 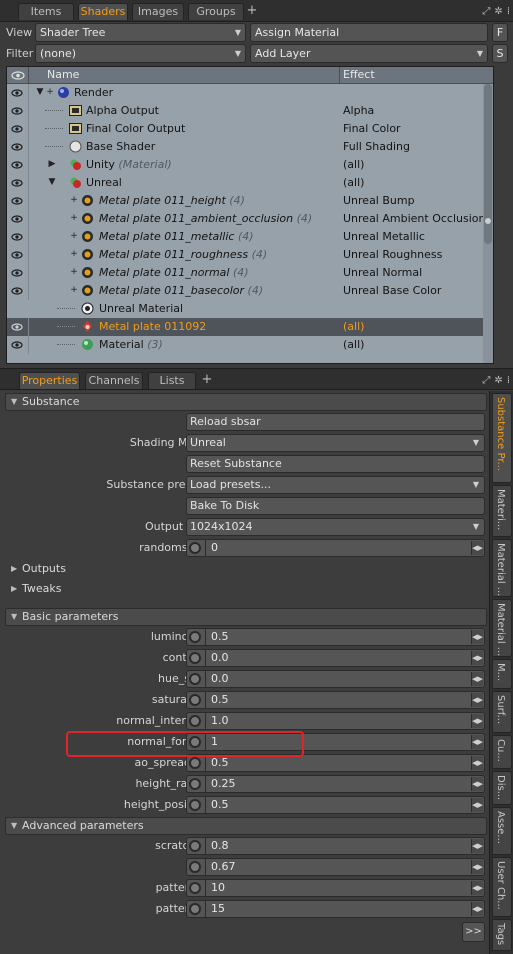 I want to click on tab-shaders: Shaders, so click(x=103, y=11).